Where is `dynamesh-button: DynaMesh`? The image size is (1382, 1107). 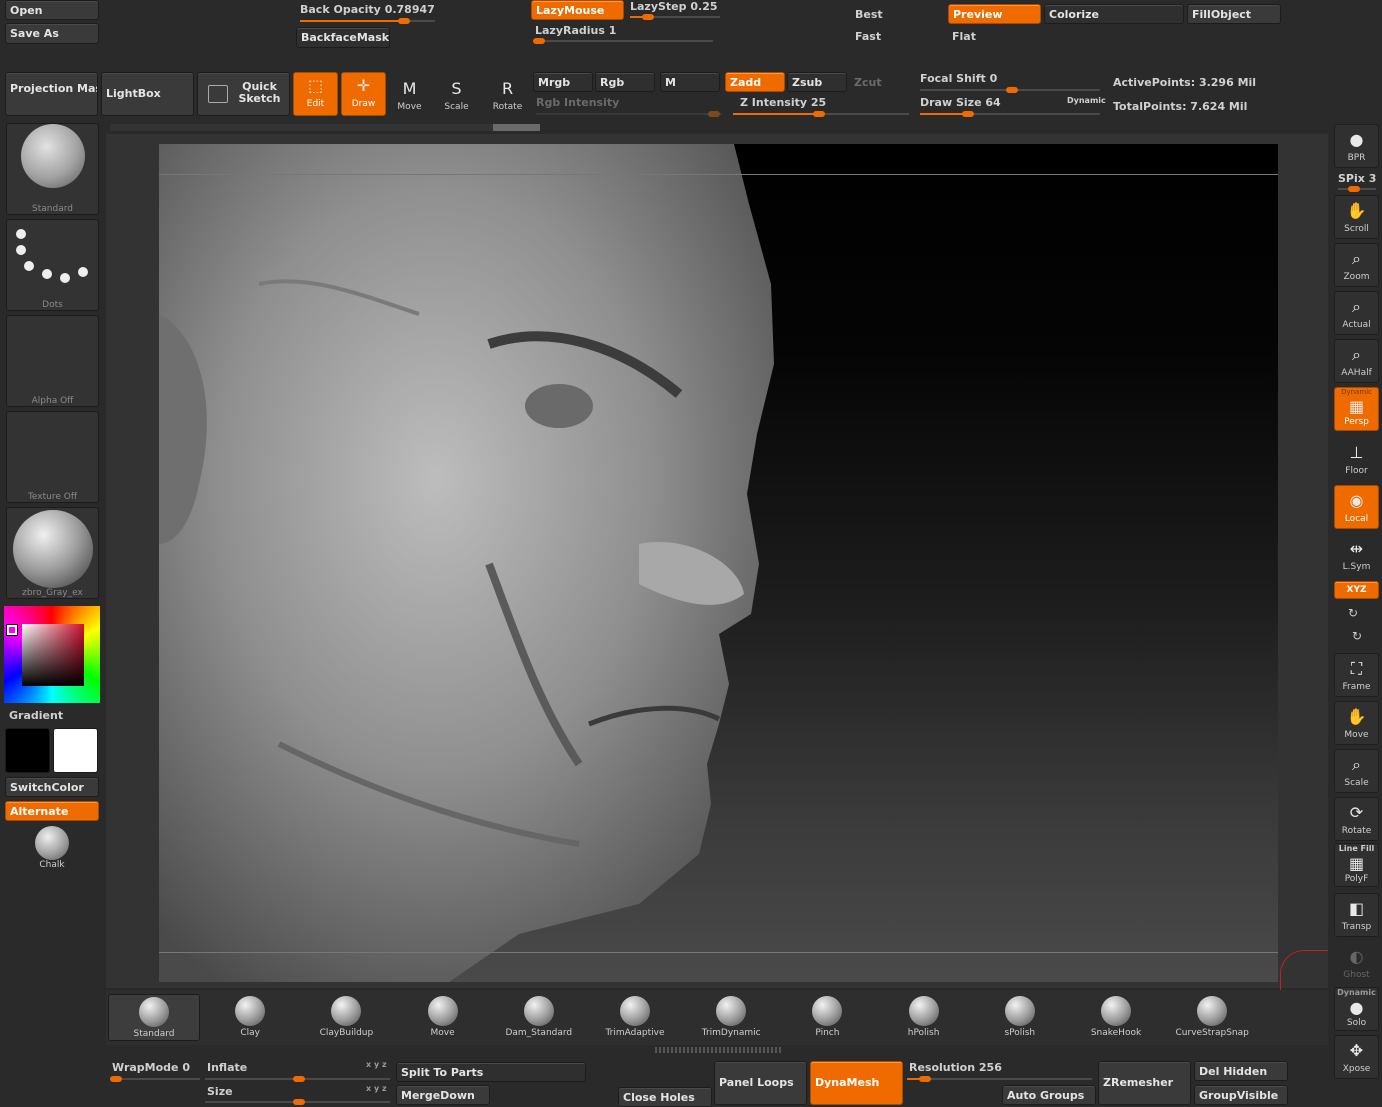
dynamesh-button: DynaMesh is located at coordinates (856, 1083).